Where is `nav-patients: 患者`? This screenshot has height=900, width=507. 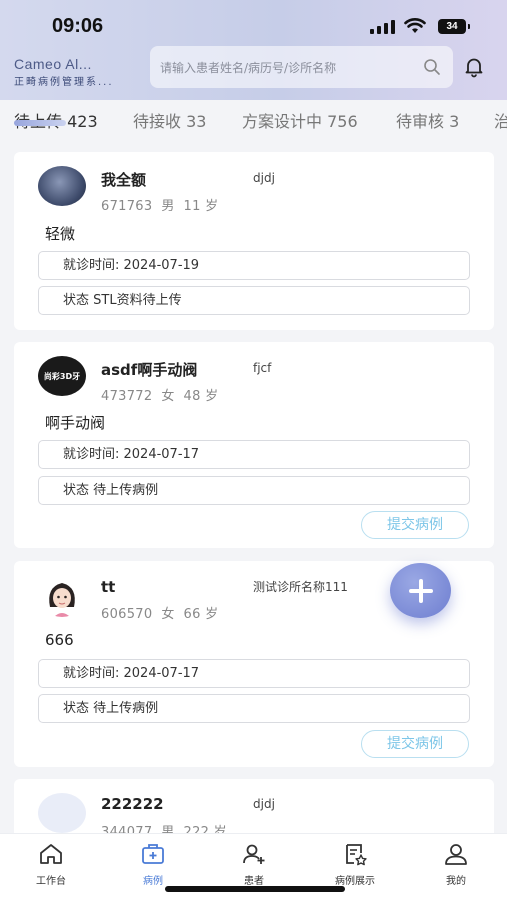
nav-patients: 患者 is located at coordinates (254, 864).